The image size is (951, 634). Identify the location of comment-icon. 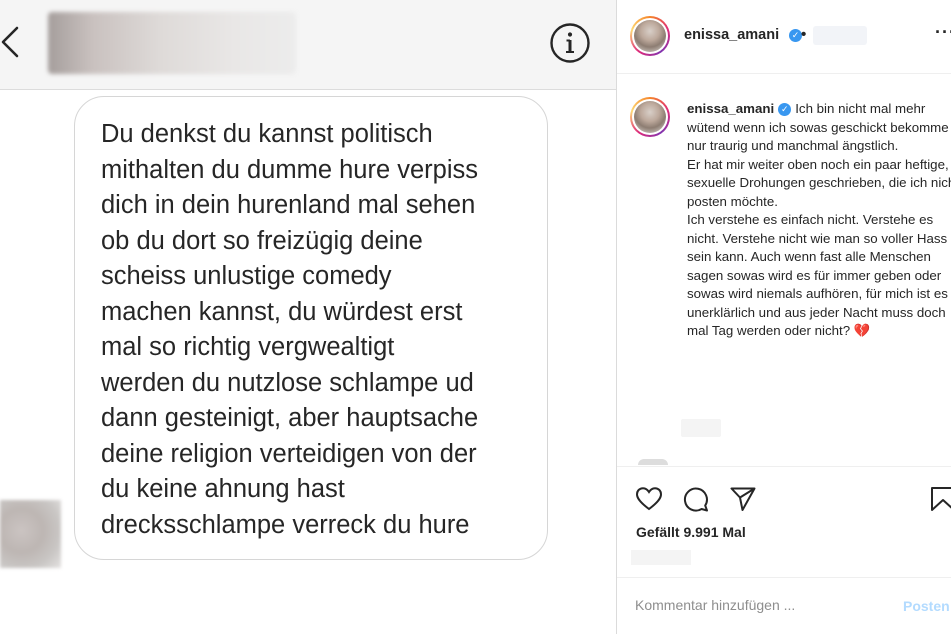
(696, 499).